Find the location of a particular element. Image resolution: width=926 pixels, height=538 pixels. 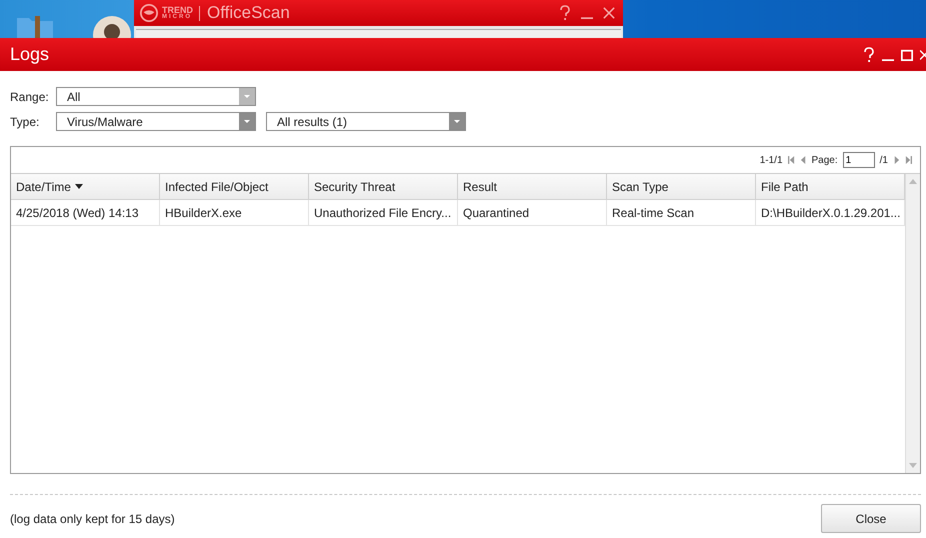

column-header: Infected File/Object is located at coordinates (234, 186).